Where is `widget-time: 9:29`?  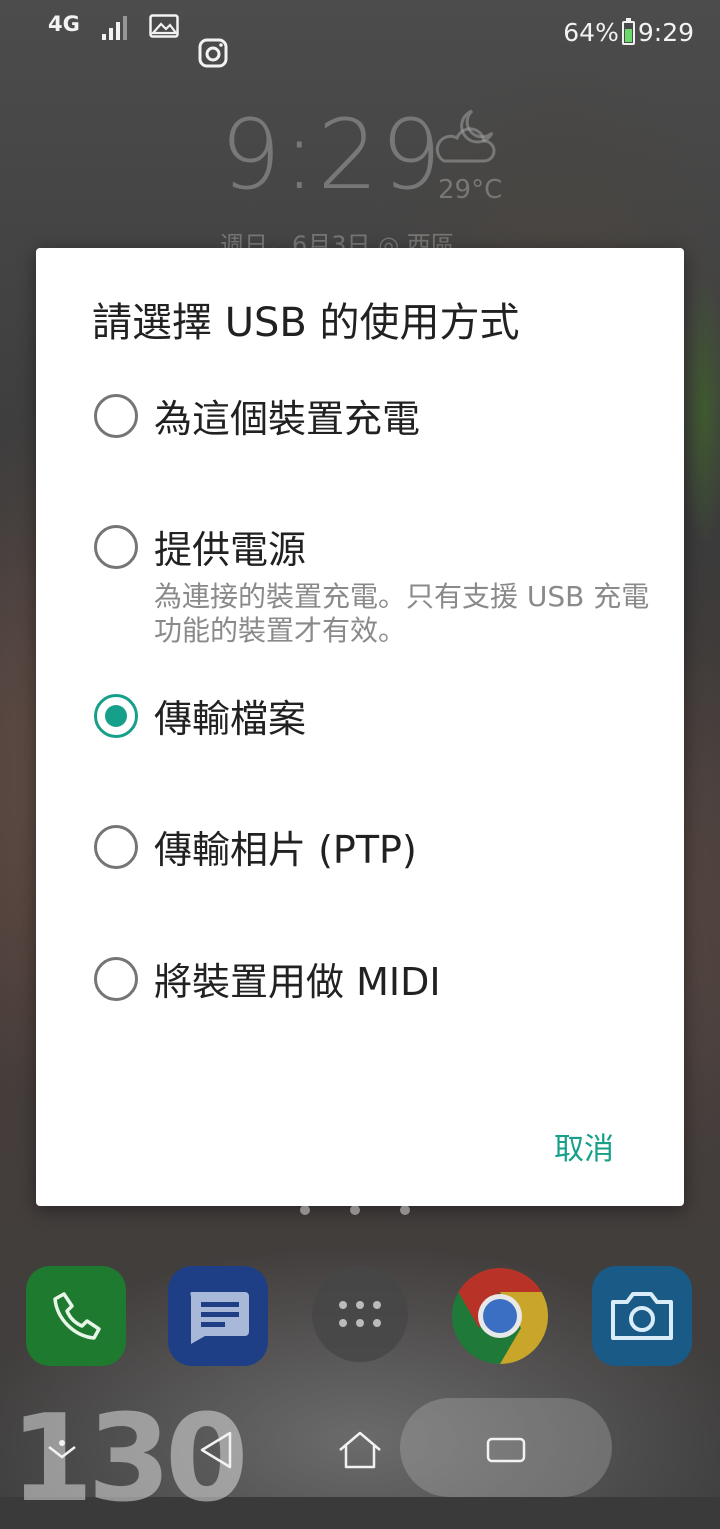
widget-time: 9:29 is located at coordinates (332, 155).